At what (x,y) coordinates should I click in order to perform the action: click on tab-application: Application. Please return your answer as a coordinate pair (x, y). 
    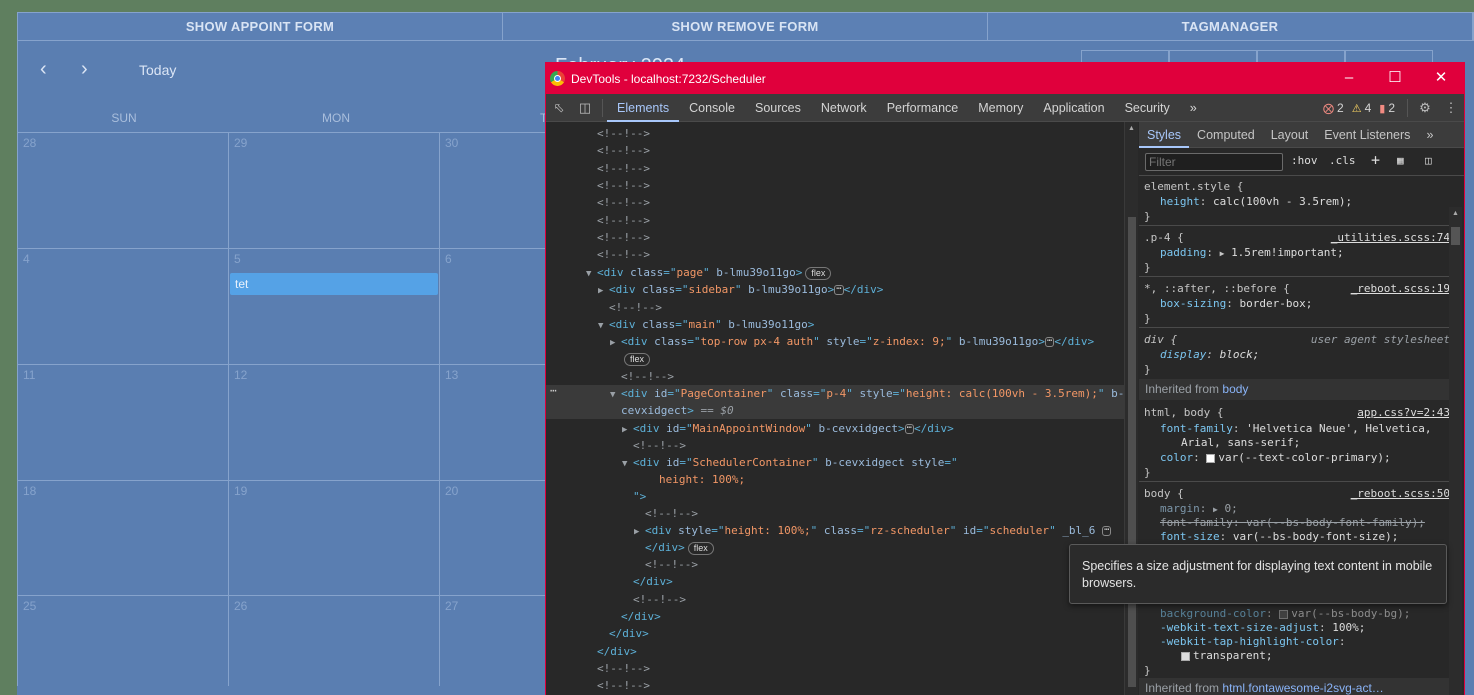
    Looking at the image, I should click on (1073, 108).